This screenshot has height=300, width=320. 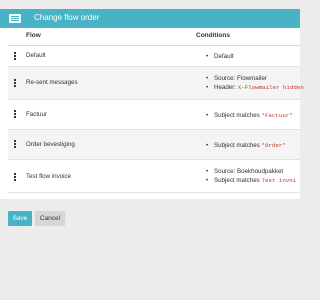 I want to click on condition-item: Source: Flowmailer, so click(x=254, y=78).